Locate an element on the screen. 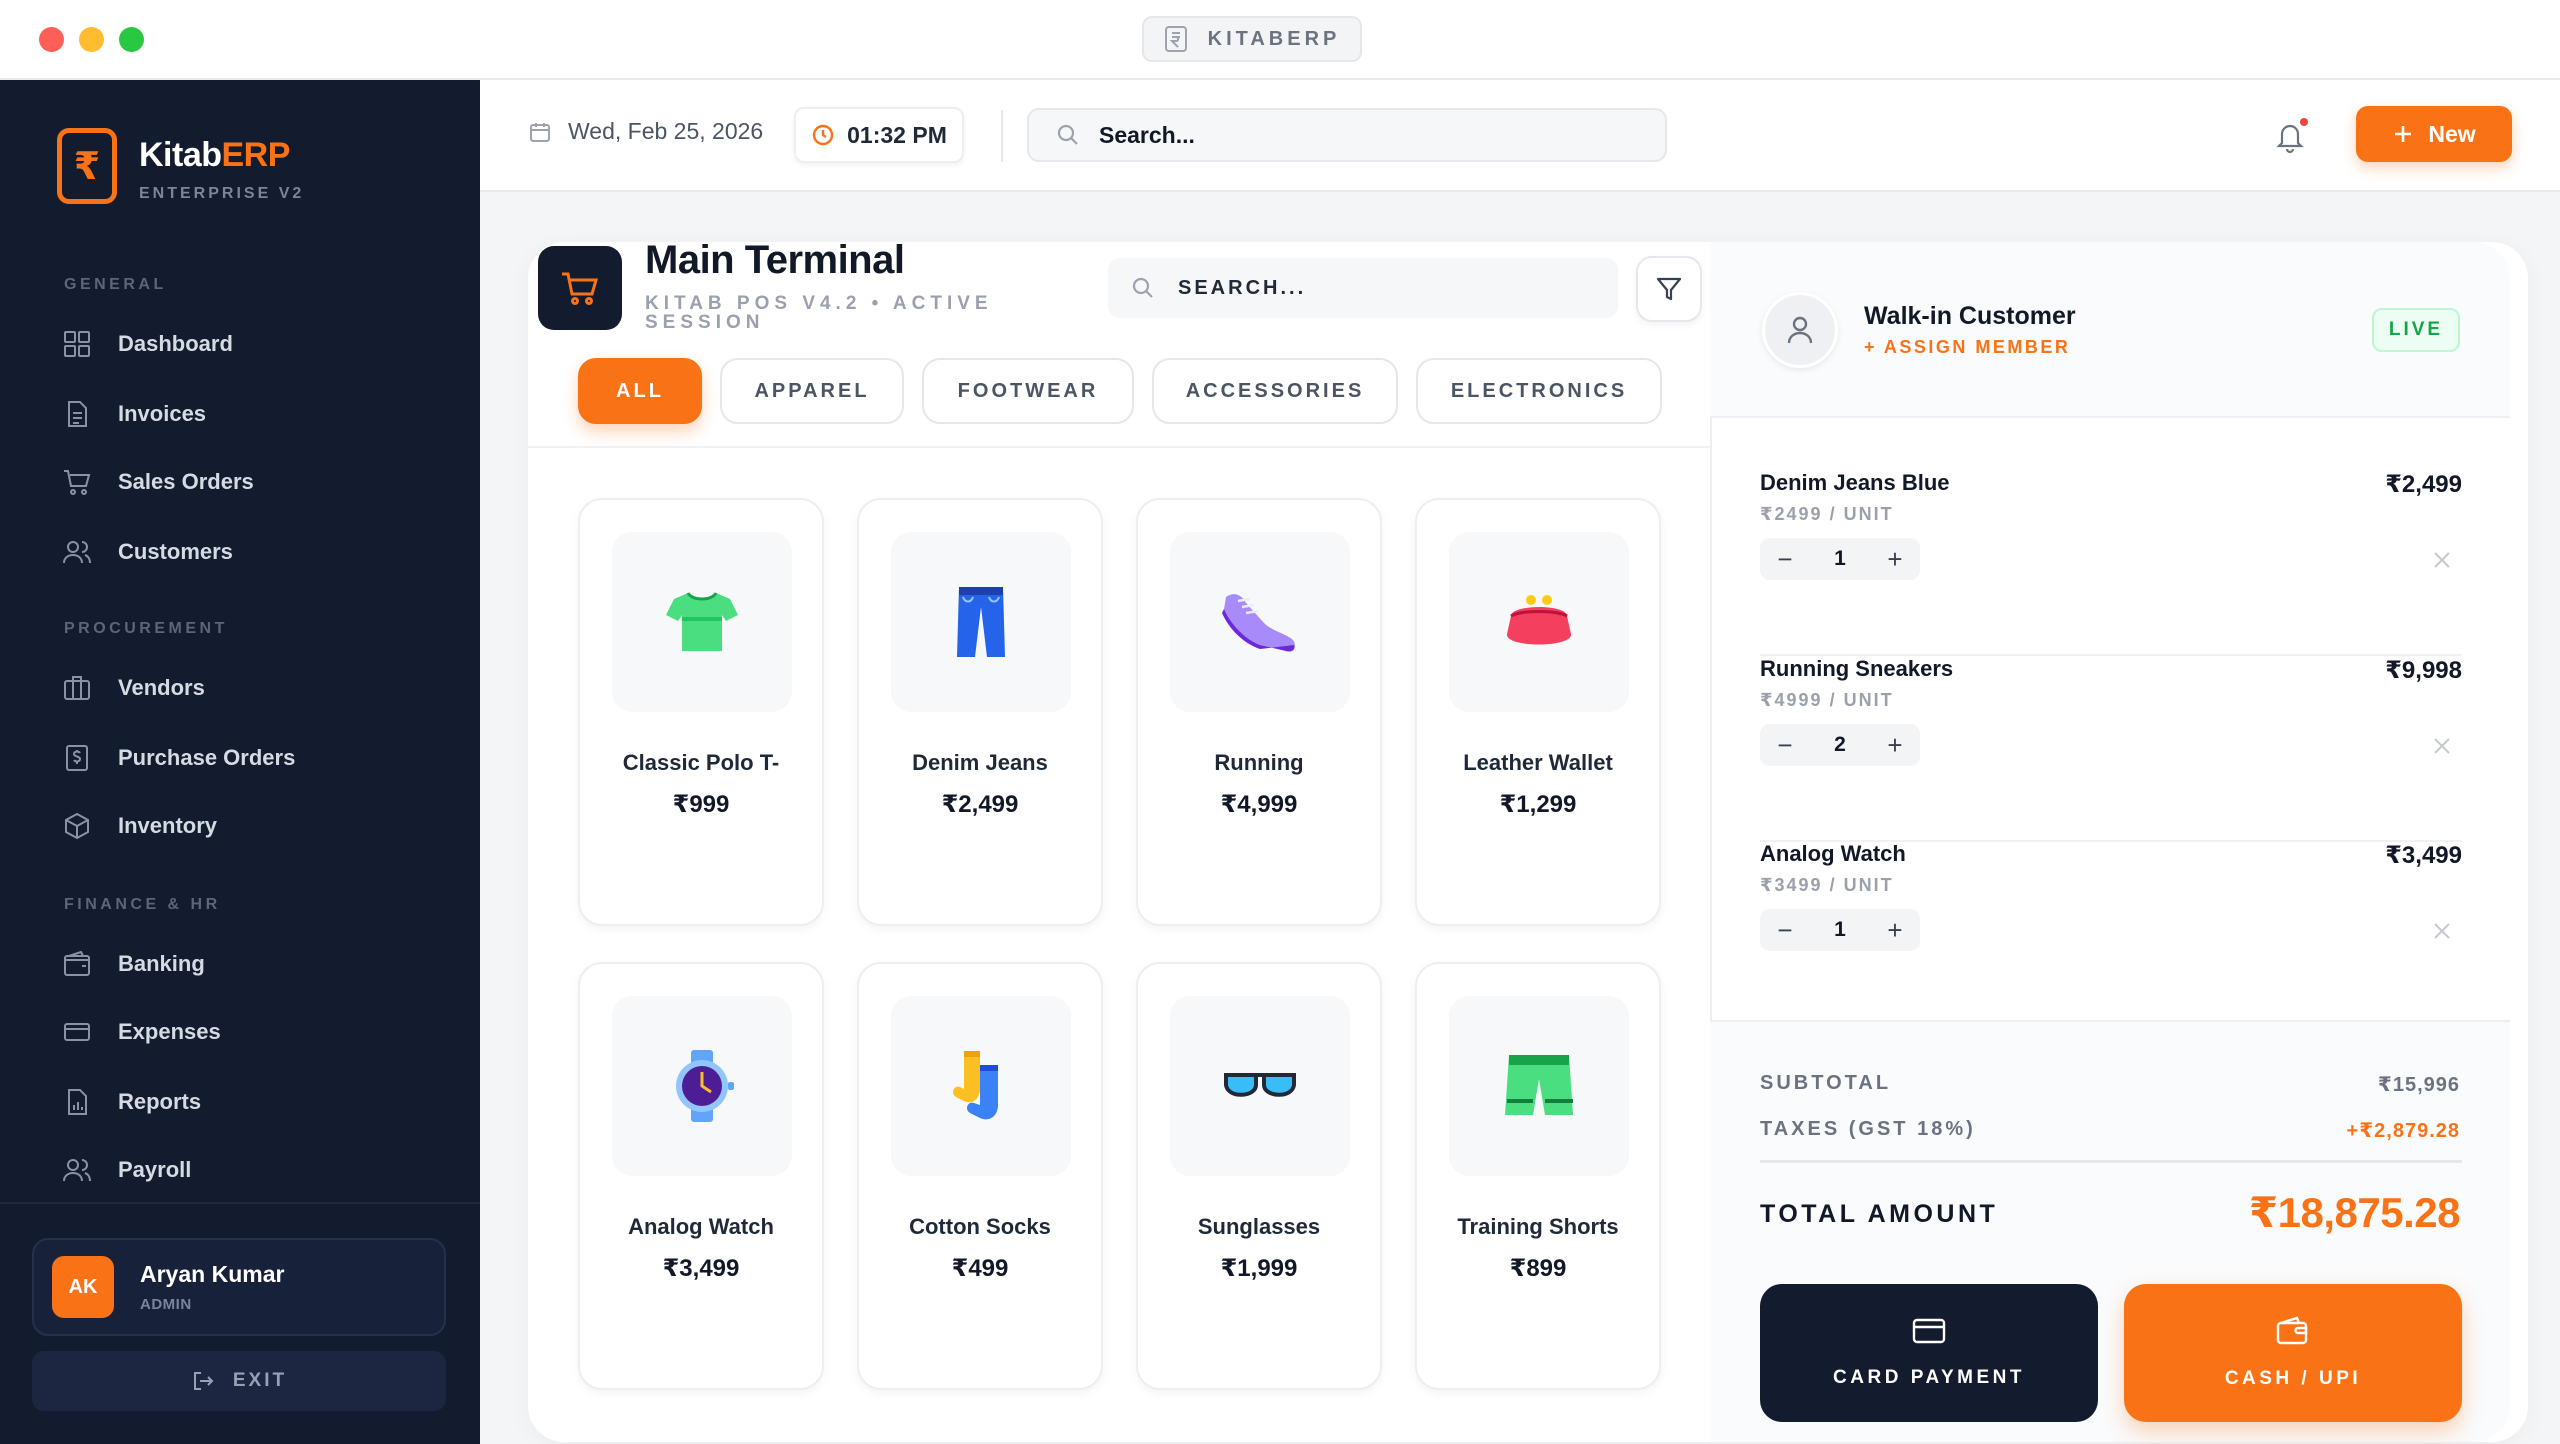 This screenshot has height=1444, width=2560. live-status-badge: LIVE is located at coordinates (2416, 330).